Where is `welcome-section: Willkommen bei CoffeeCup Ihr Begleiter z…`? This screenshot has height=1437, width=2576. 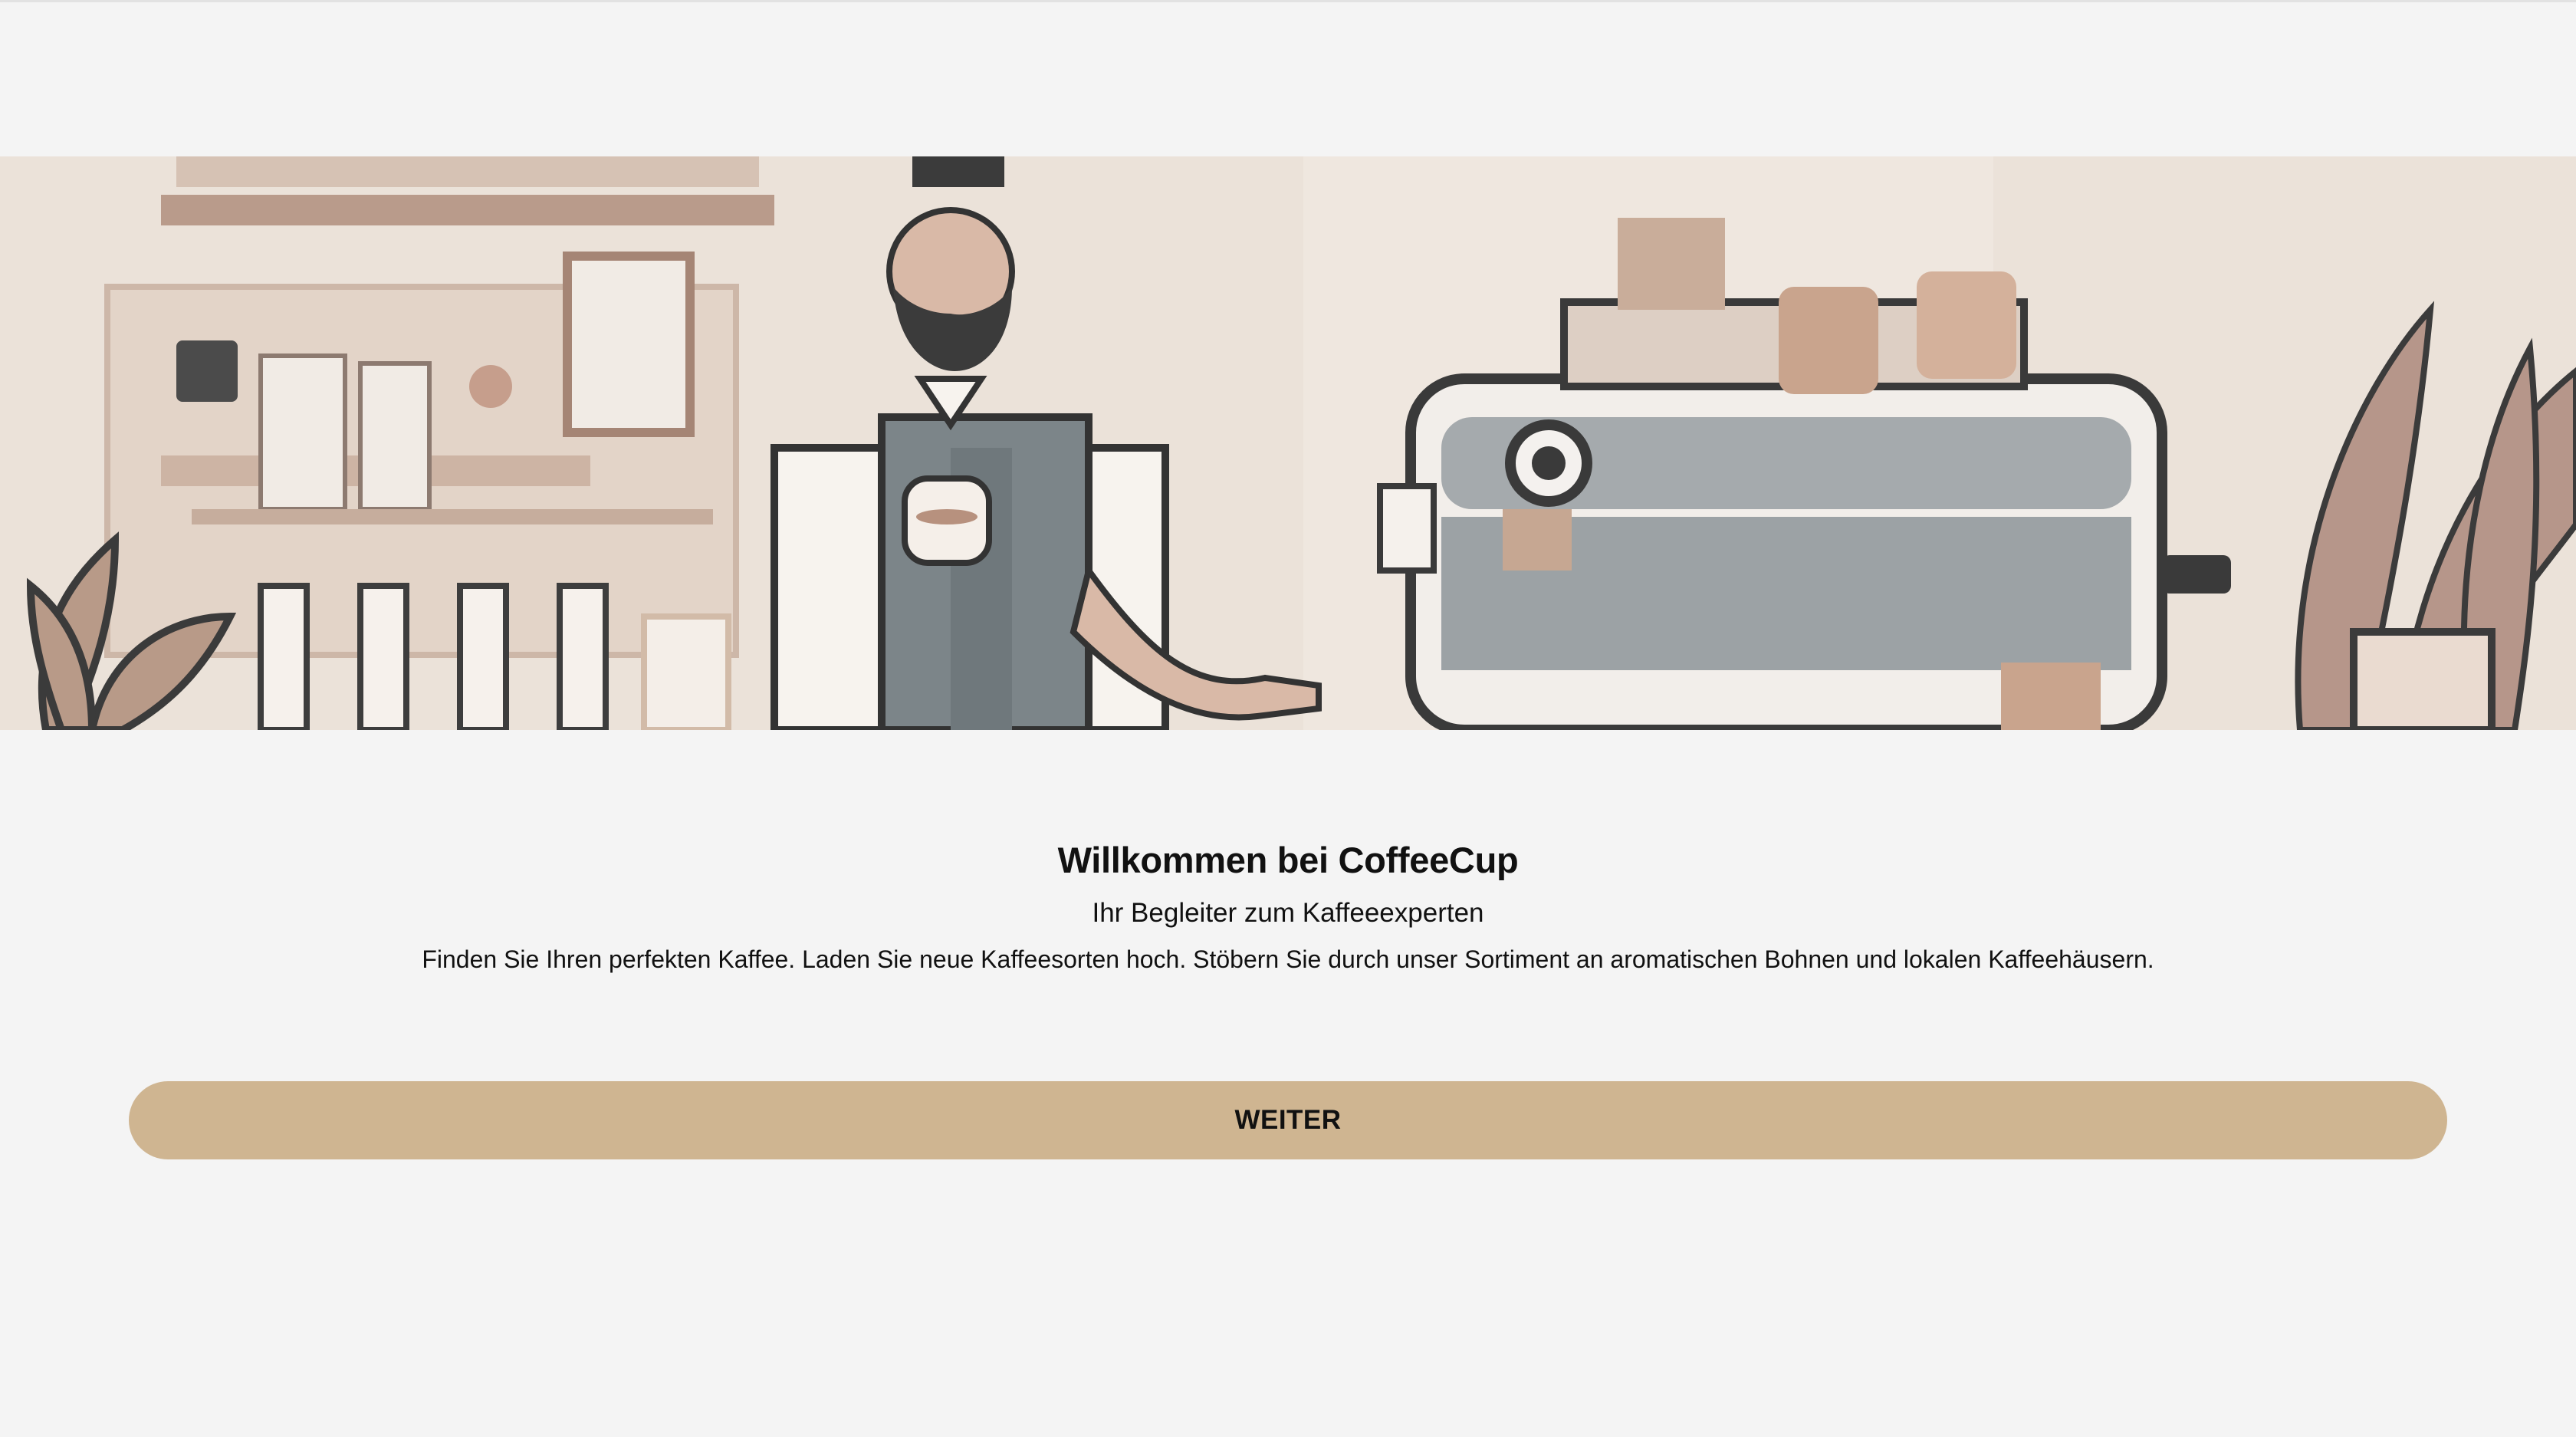 welcome-section: Willkommen bei CoffeeCup Ihr Begleiter z… is located at coordinates (1288, 906).